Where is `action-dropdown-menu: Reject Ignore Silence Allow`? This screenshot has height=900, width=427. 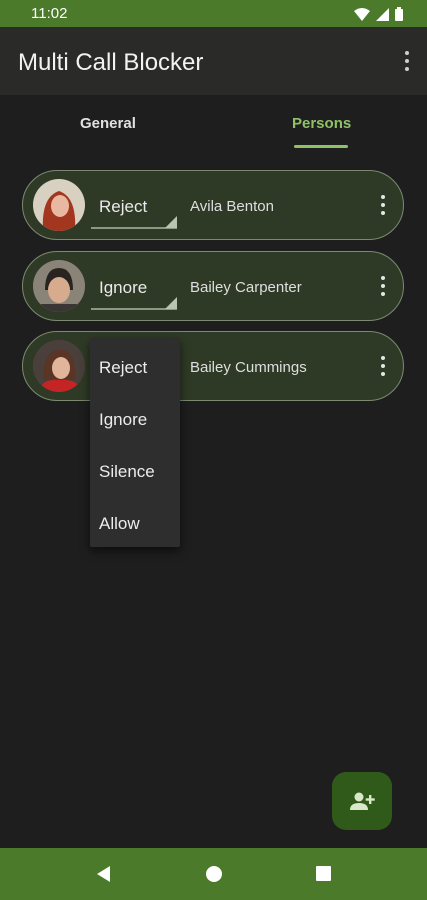
action-dropdown-menu: Reject Ignore Silence Allow is located at coordinates (135, 442).